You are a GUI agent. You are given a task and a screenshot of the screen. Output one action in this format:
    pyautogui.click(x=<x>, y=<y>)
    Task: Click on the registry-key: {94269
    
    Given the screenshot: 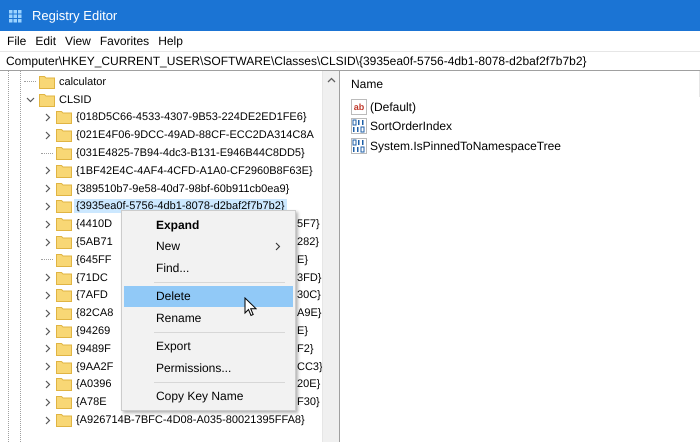 What is the action you would take?
    pyautogui.click(x=93, y=331)
    